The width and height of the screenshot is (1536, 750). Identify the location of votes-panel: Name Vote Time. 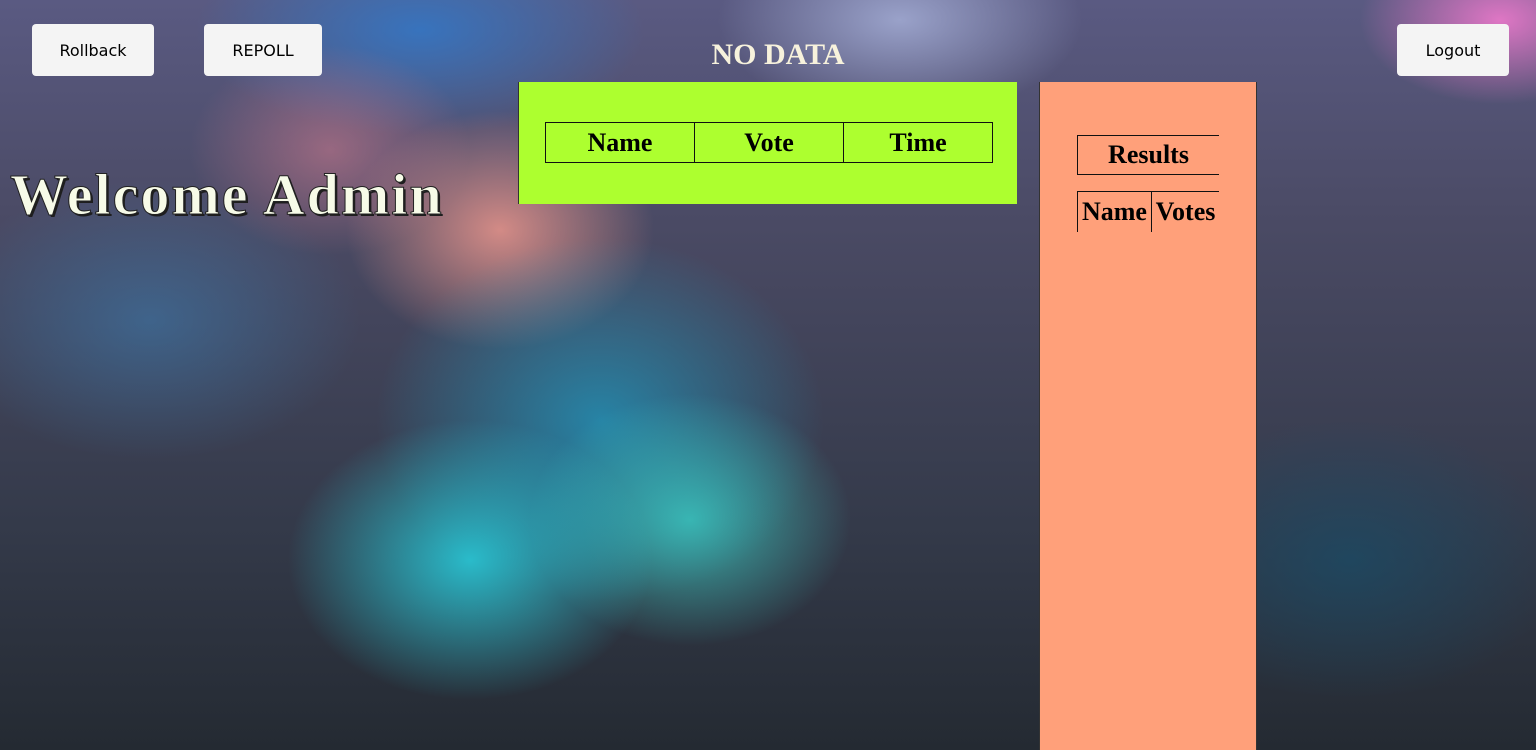
(767, 143).